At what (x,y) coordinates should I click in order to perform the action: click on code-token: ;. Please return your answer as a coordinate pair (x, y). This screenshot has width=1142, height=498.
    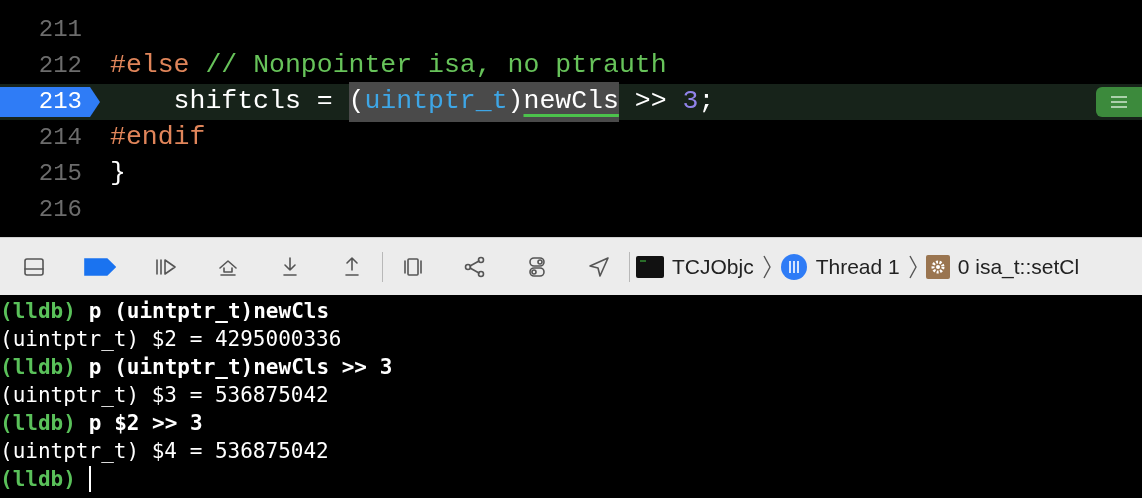
    Looking at the image, I should click on (706, 102).